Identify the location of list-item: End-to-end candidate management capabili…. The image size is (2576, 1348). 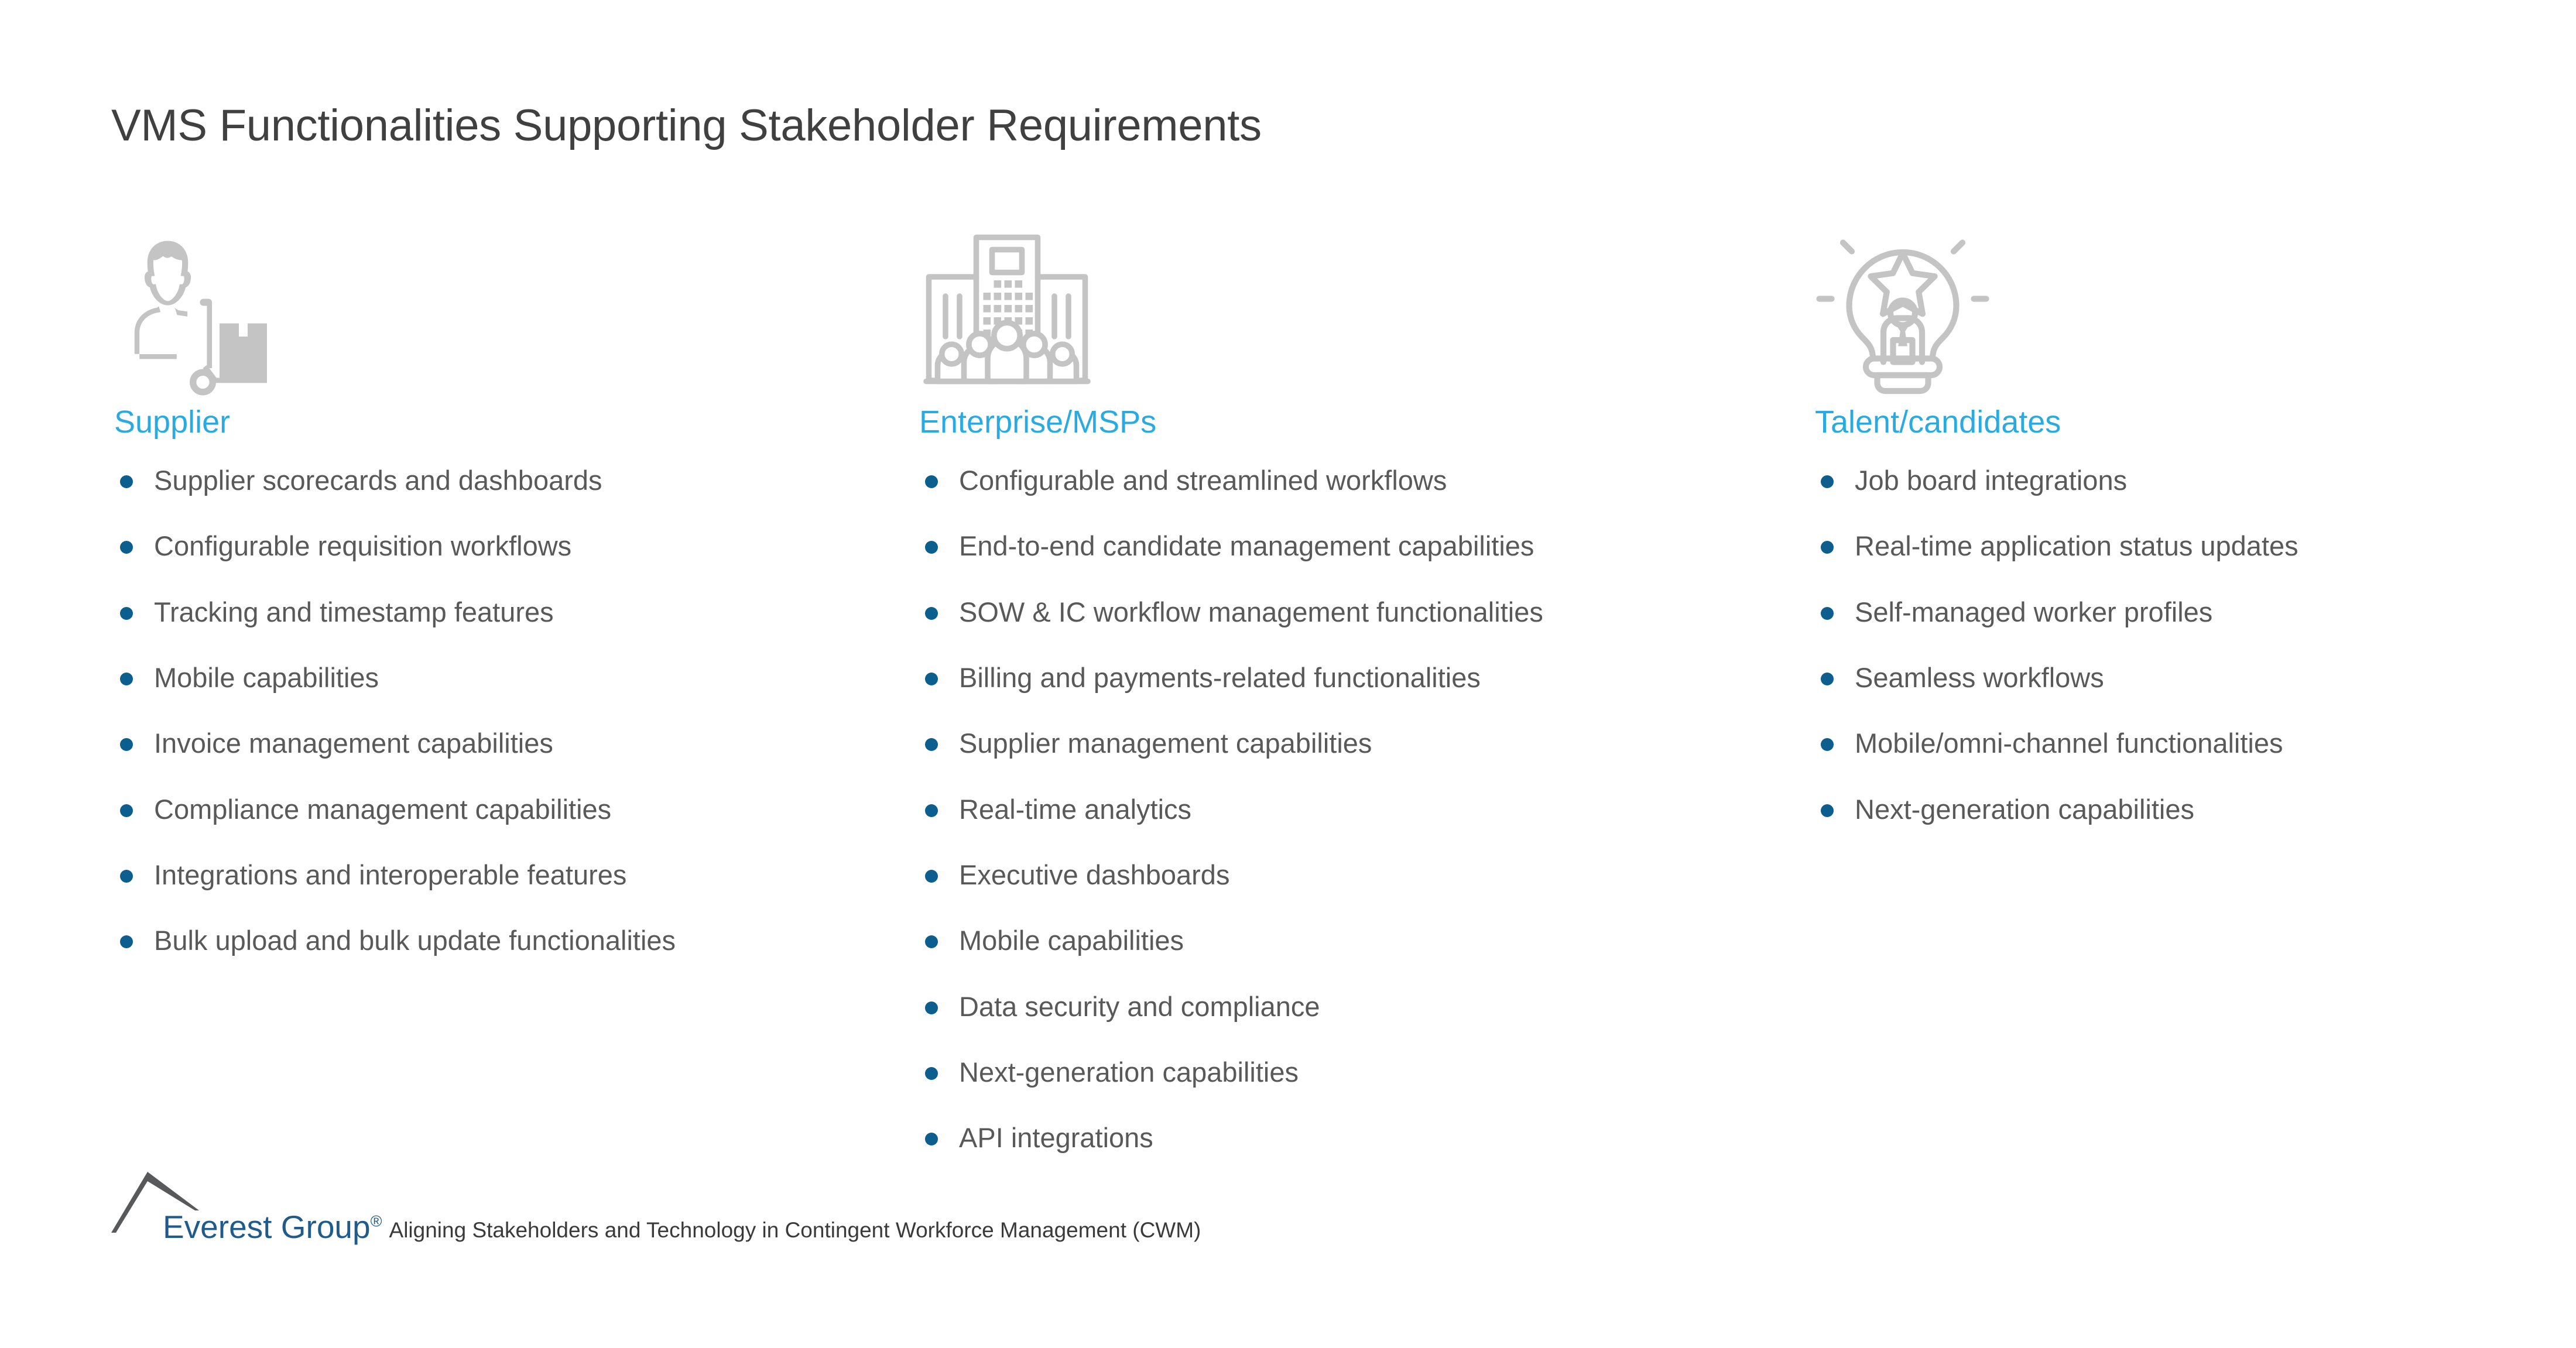
(1352, 545).